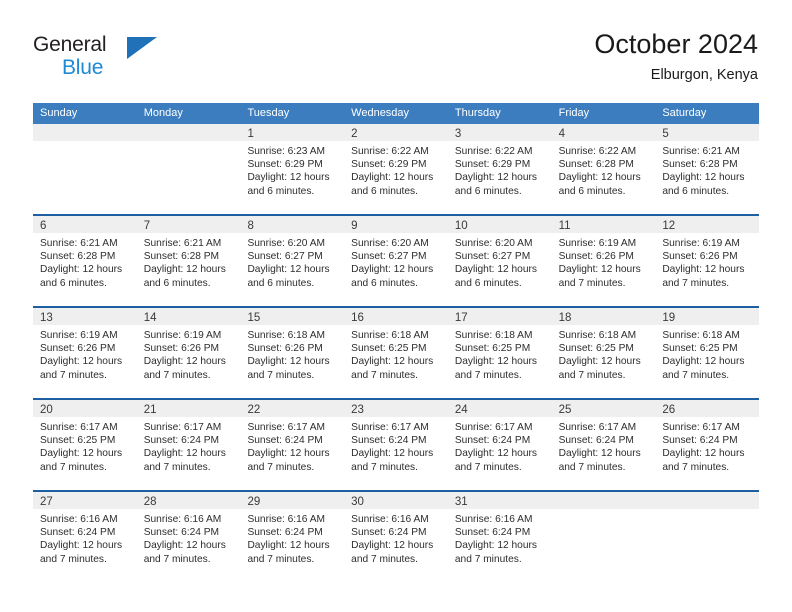  Describe the element at coordinates (83, 67) in the screenshot. I see `logo-text-blue: Blue` at that location.